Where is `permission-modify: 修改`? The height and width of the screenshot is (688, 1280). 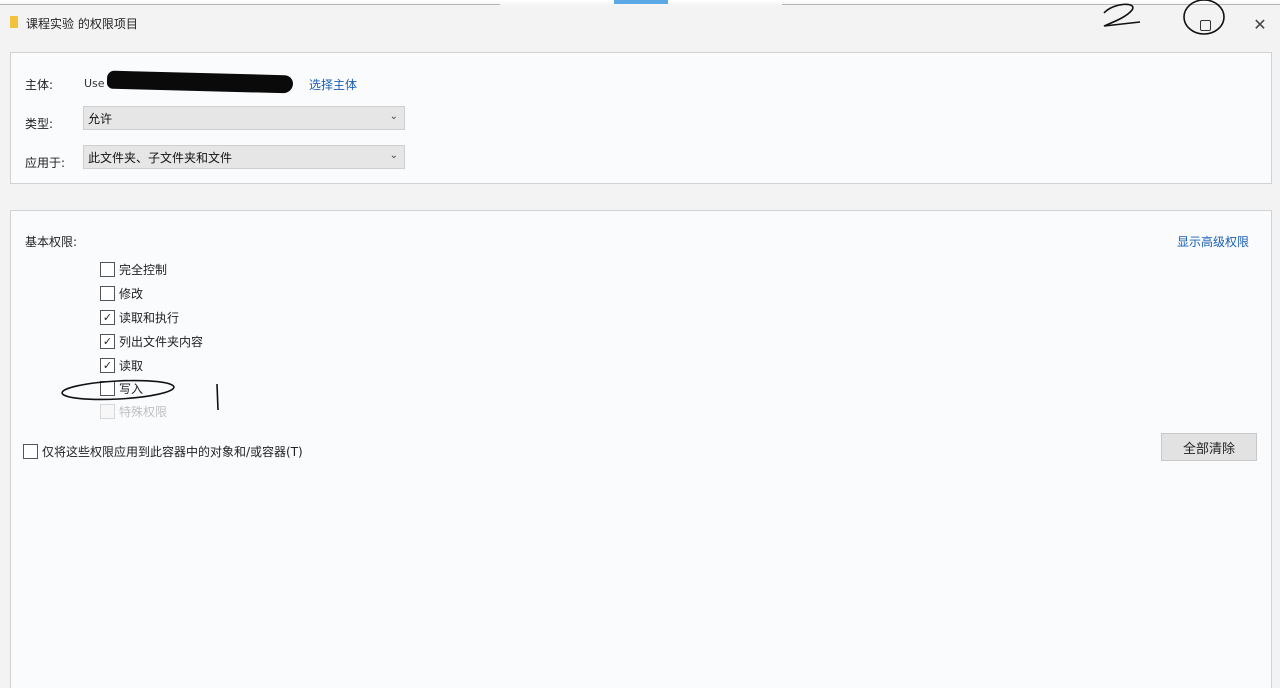 permission-modify: 修改 is located at coordinates (121, 293).